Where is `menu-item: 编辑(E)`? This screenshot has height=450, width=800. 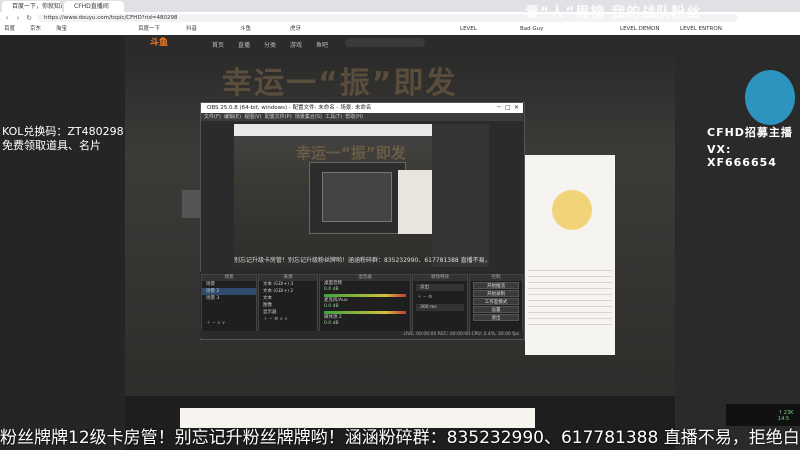 menu-item: 编辑(E) is located at coordinates (232, 117).